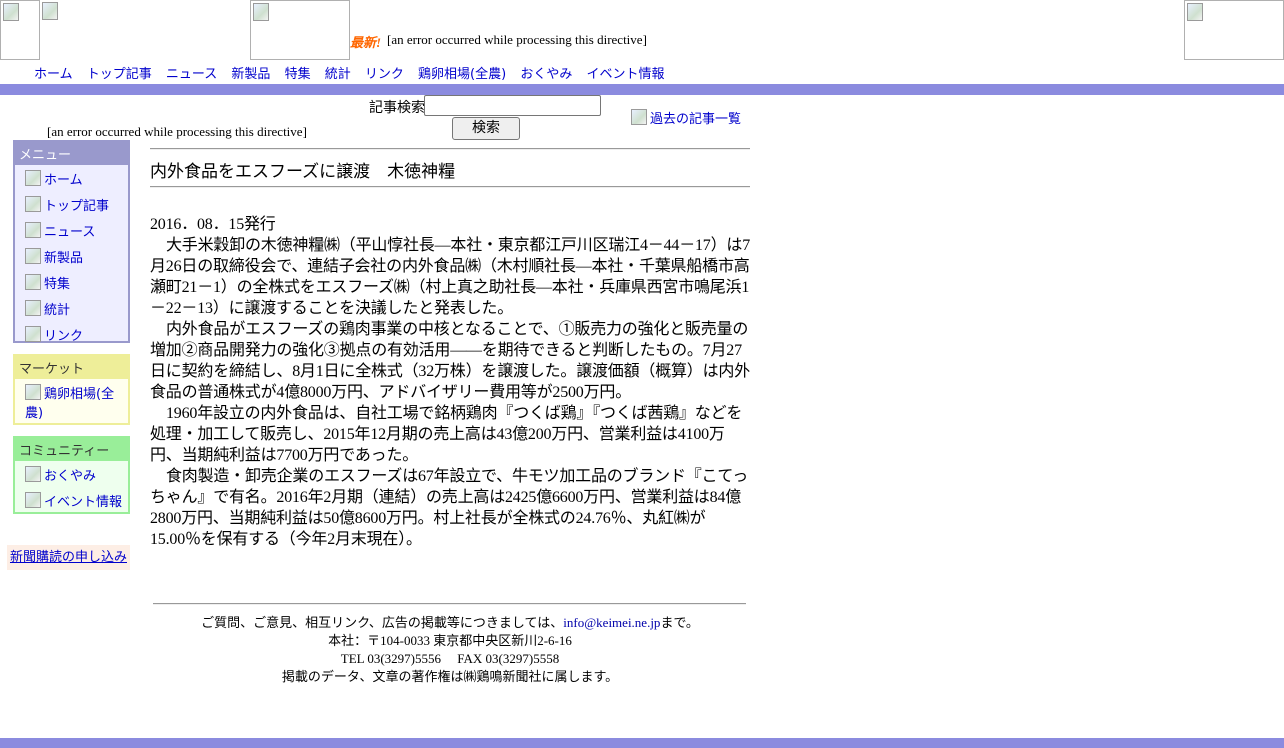 This screenshot has width=1284, height=748. What do you see at coordinates (642, 743) in the screenshot?
I see `footer-divider-band` at bounding box center [642, 743].